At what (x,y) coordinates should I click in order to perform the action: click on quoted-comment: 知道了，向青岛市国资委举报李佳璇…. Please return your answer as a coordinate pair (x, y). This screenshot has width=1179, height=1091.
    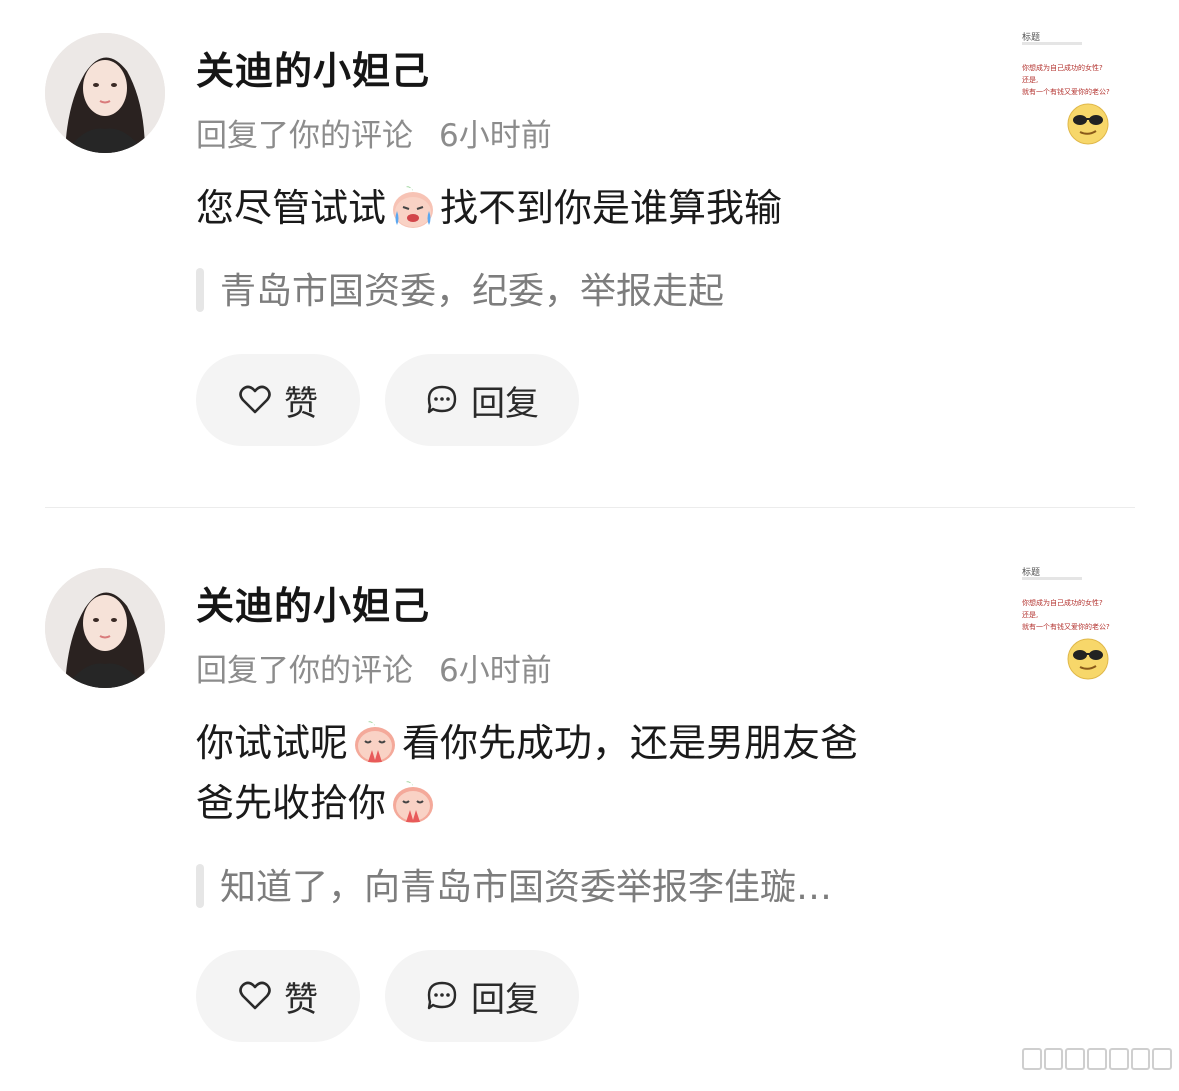
    Looking at the image, I should click on (514, 884).